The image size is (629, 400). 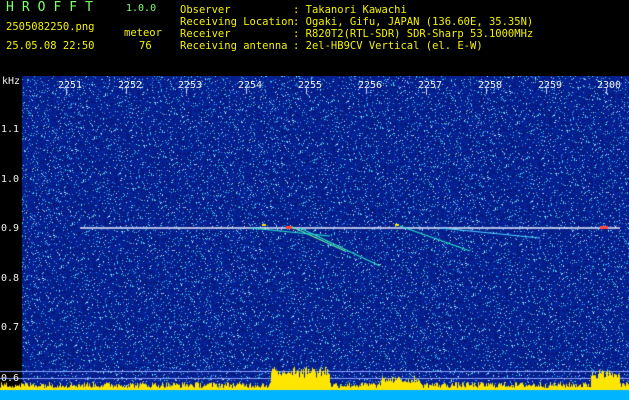 I want to click on y-tick-label: 1.1, so click(x=10, y=129).